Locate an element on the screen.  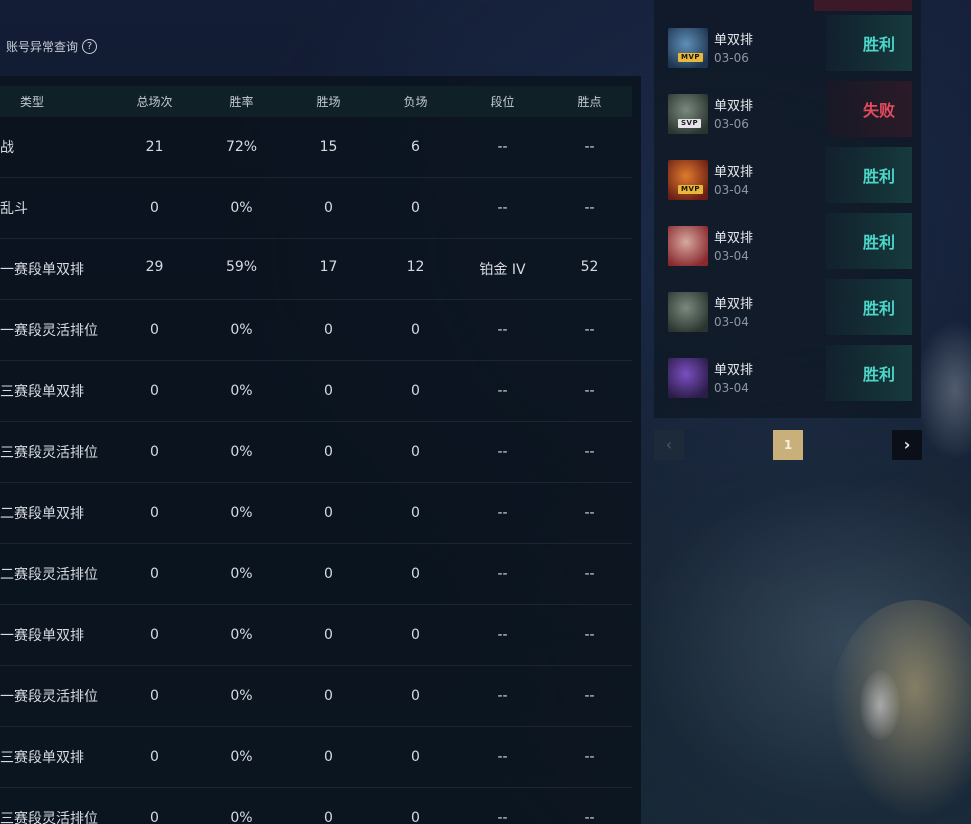
total-cell: 29 is located at coordinates (154, 267).